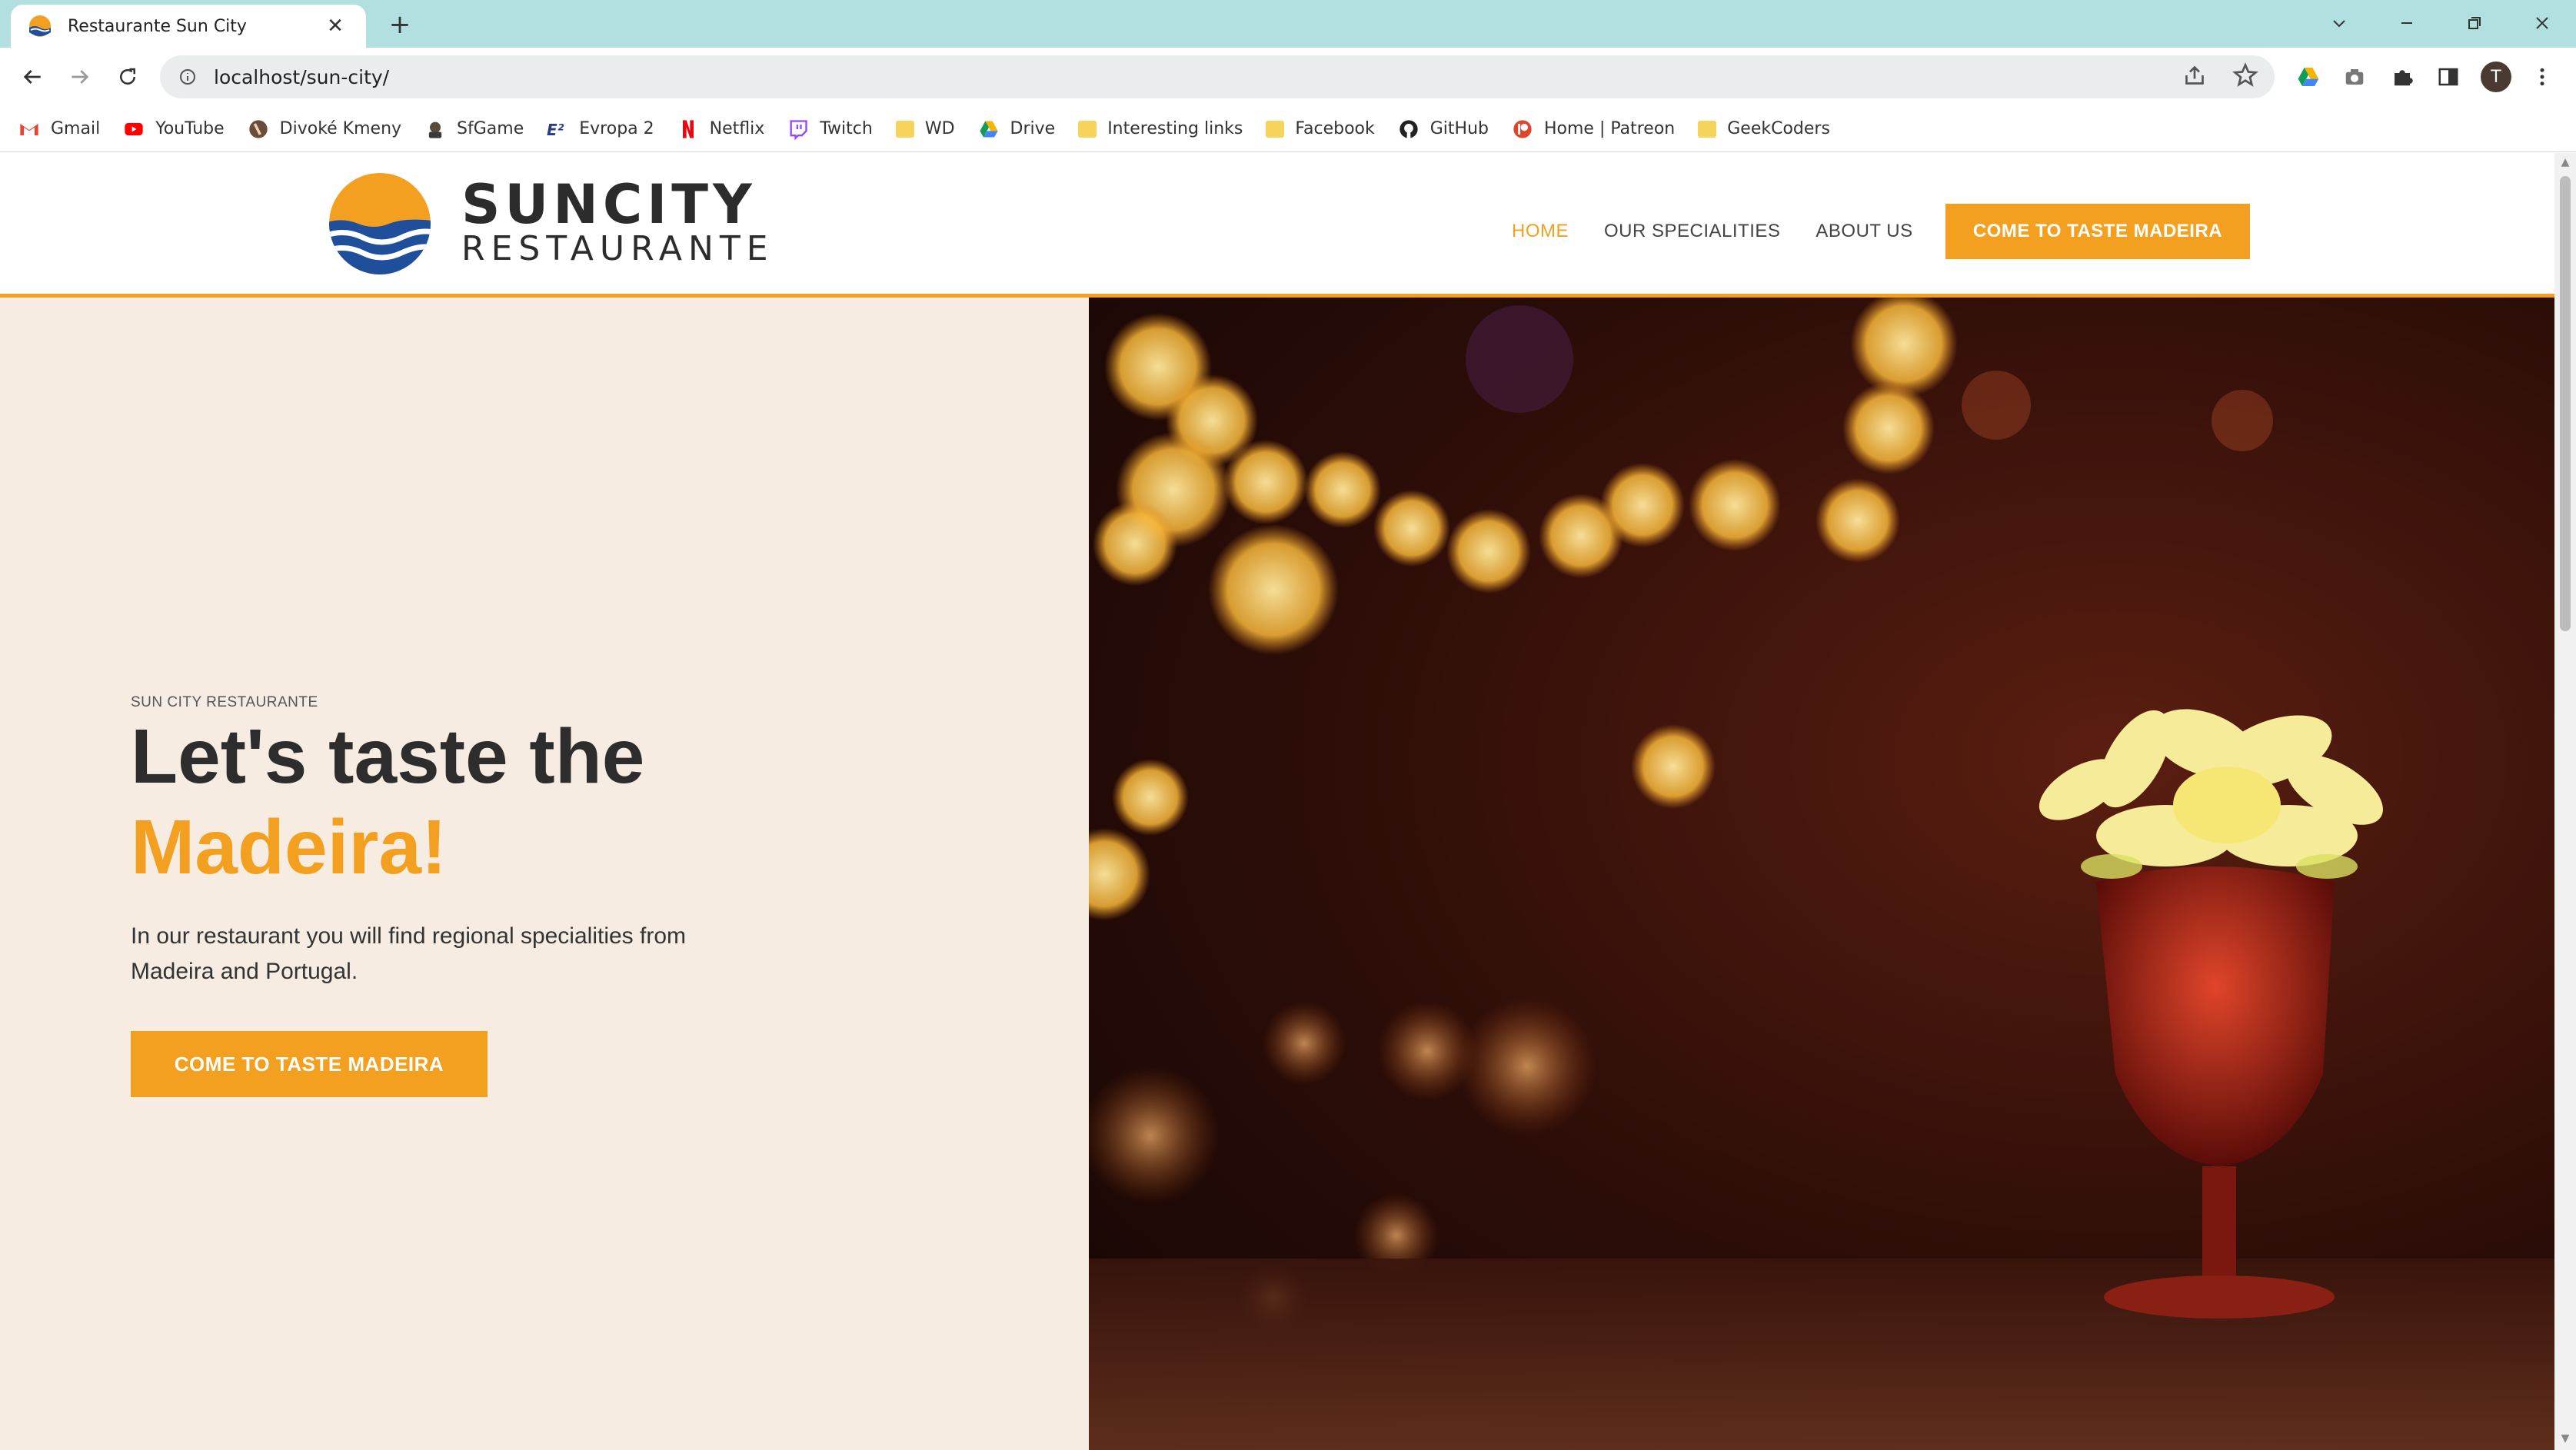 The image size is (2576, 1450). I want to click on forward-arrow-icon, so click(80, 77).